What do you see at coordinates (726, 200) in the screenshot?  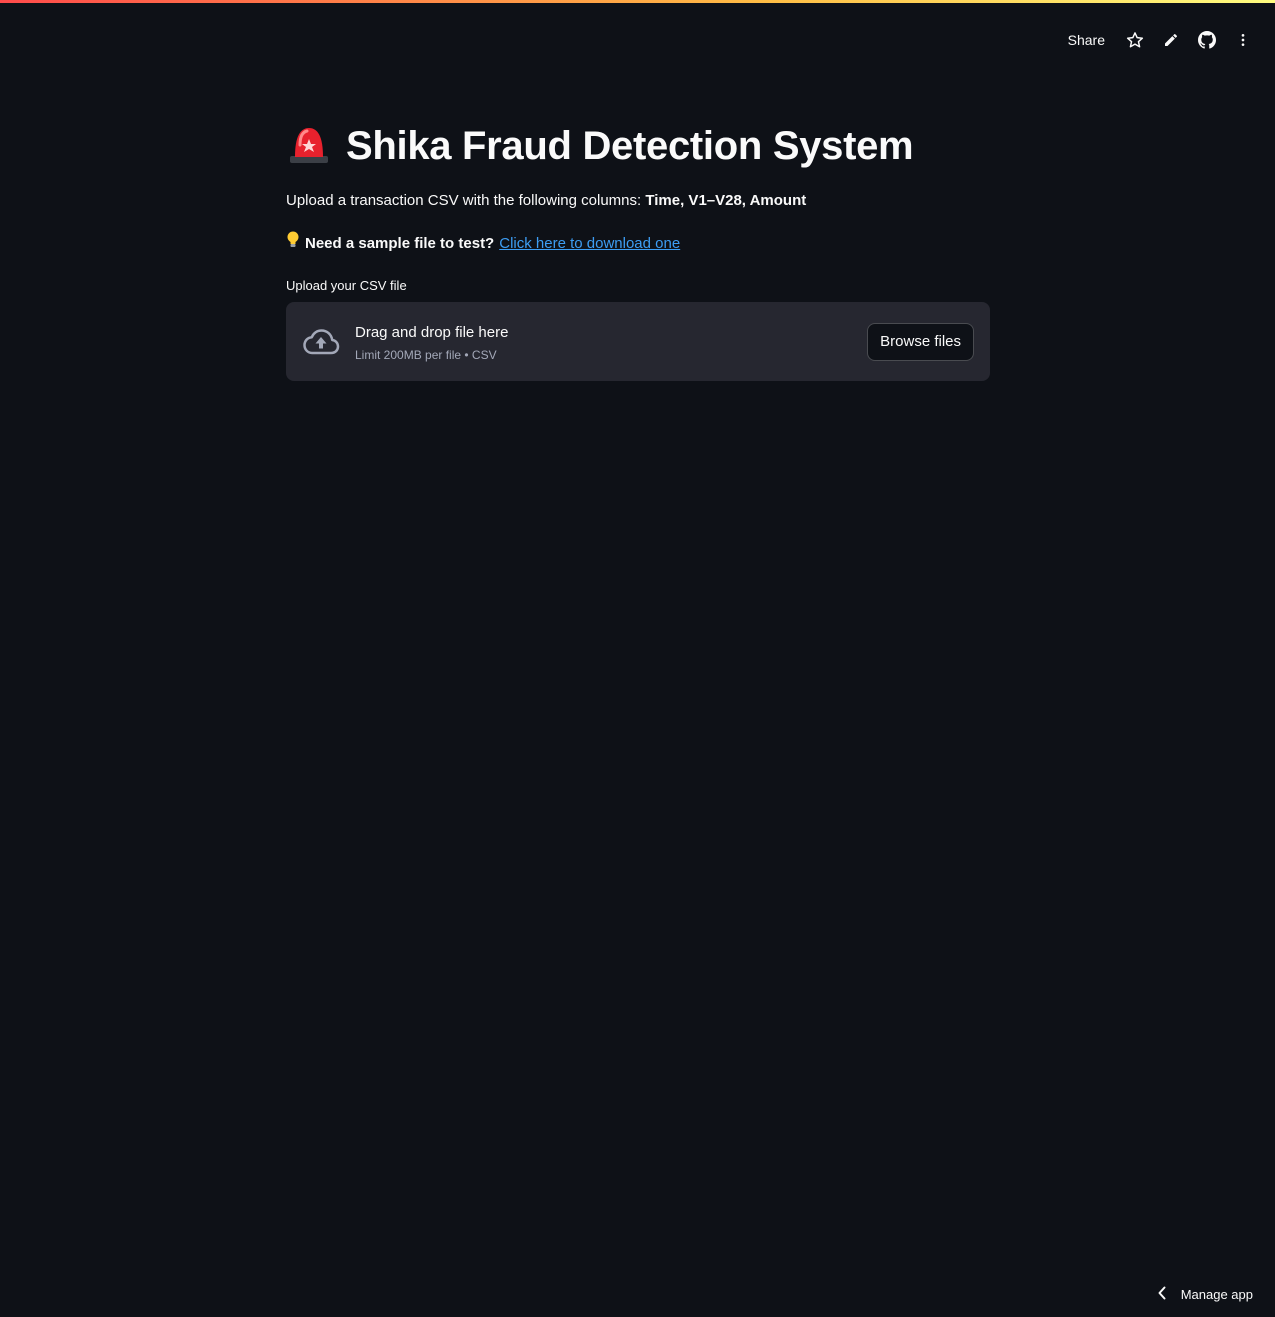 I see `description-columns: Time, V1–V28, Amount` at bounding box center [726, 200].